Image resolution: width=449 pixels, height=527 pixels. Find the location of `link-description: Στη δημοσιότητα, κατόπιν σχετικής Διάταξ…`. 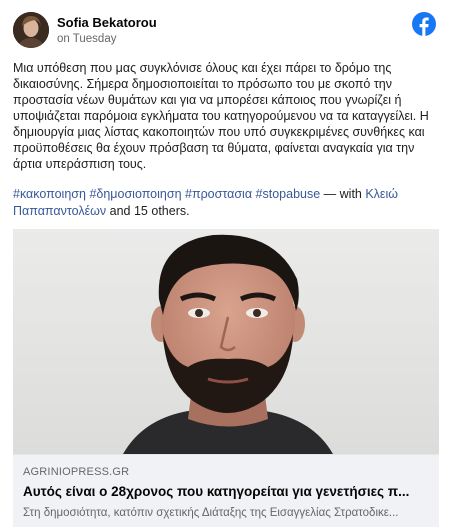

link-description: Στη δημοσιότητα, κατόπιν σχετικής Διάταξ… is located at coordinates (211, 513).